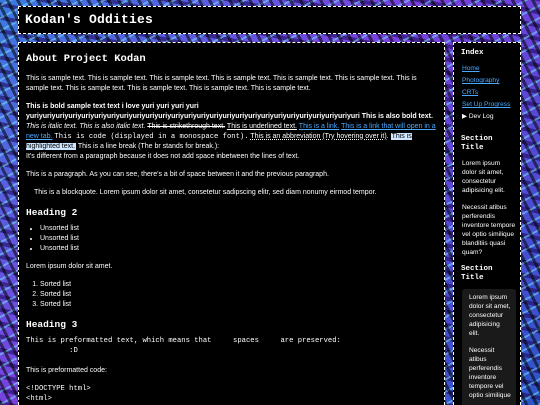 The width and height of the screenshot is (540, 405). Describe the element at coordinates (52, 324) in the screenshot. I see `heading-3: Heading 3` at that location.